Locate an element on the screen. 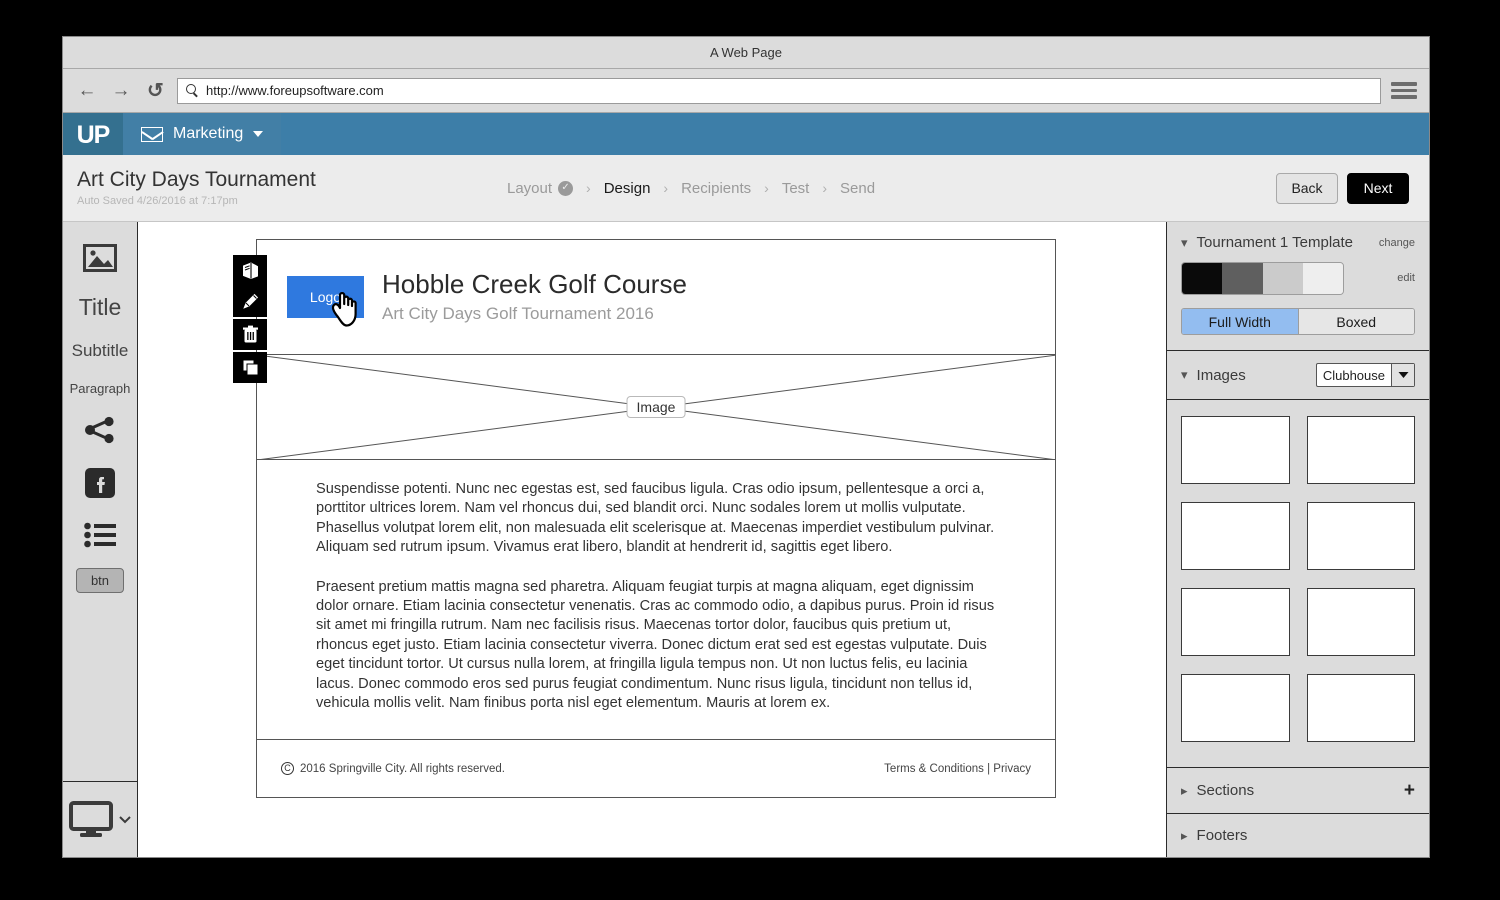 Image resolution: width=1500 pixels, height=900 pixels. copyright-icon: C is located at coordinates (287, 769).